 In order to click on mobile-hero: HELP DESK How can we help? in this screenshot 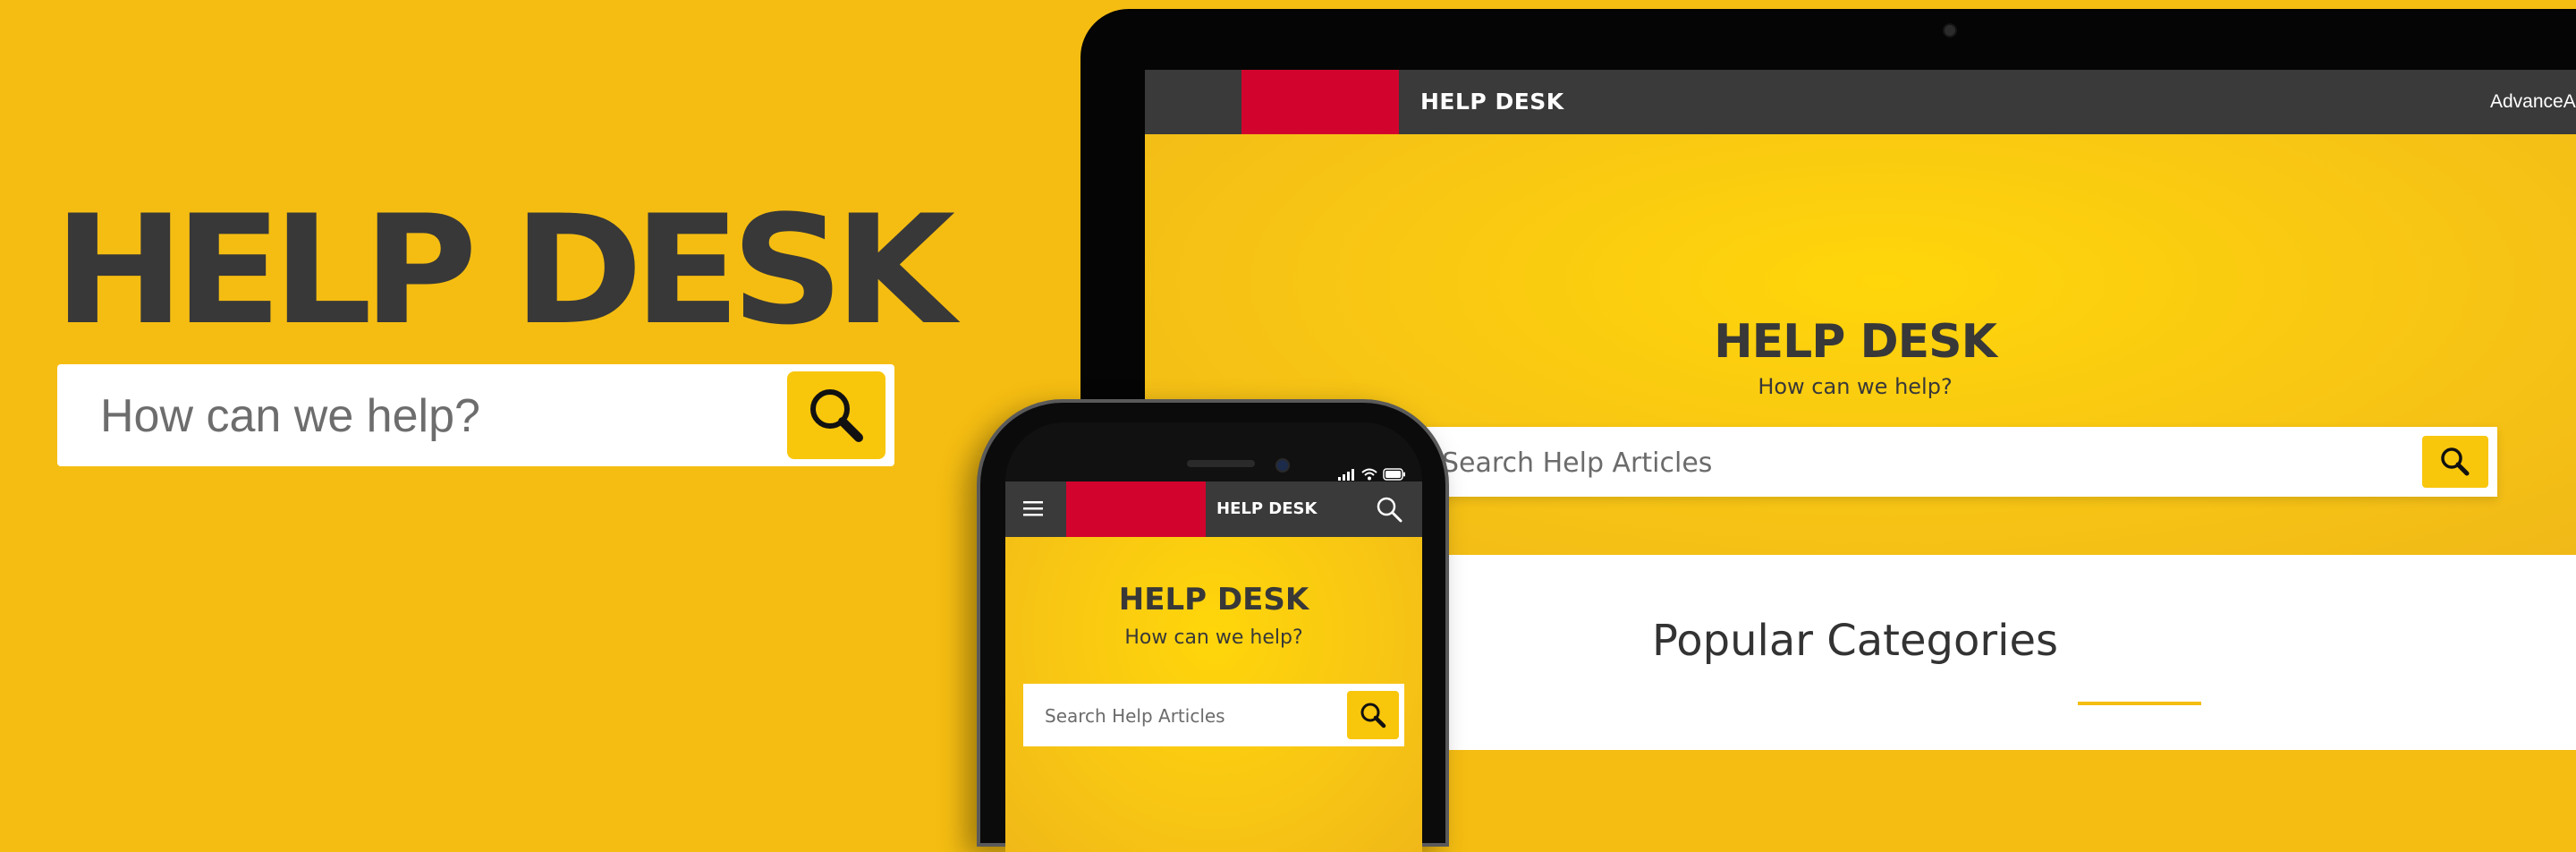, I will do `click(1213, 694)`.